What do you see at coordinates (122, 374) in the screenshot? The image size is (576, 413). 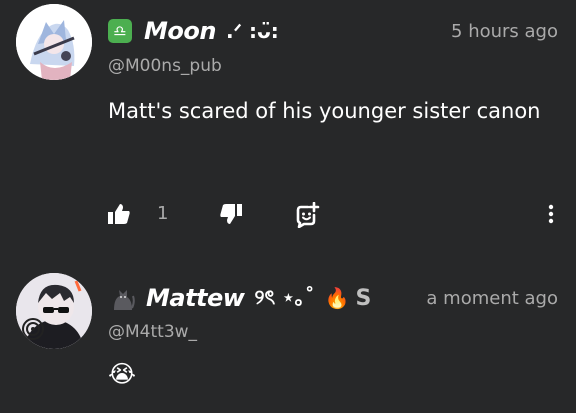 I see `comment-text: 😭` at bounding box center [122, 374].